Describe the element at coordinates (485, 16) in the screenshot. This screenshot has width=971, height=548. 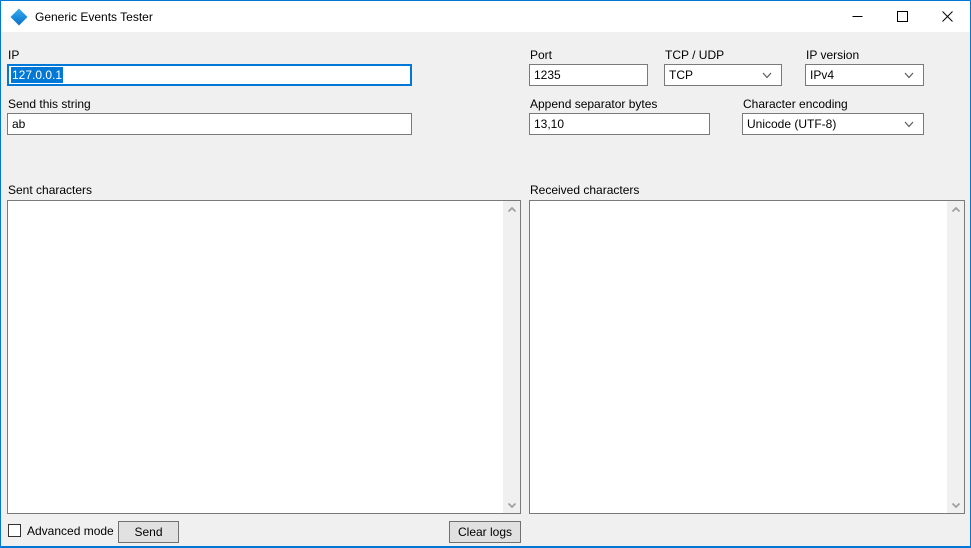
I see `titlebar: Generic Events Tester` at that location.